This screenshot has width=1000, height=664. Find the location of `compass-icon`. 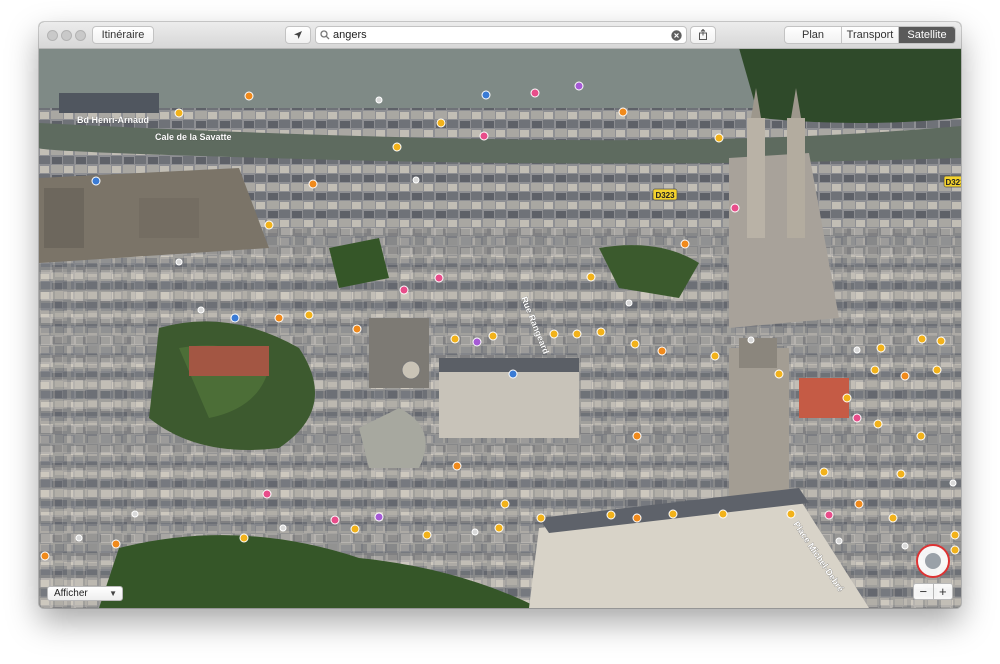

compass-icon is located at coordinates (933, 561).